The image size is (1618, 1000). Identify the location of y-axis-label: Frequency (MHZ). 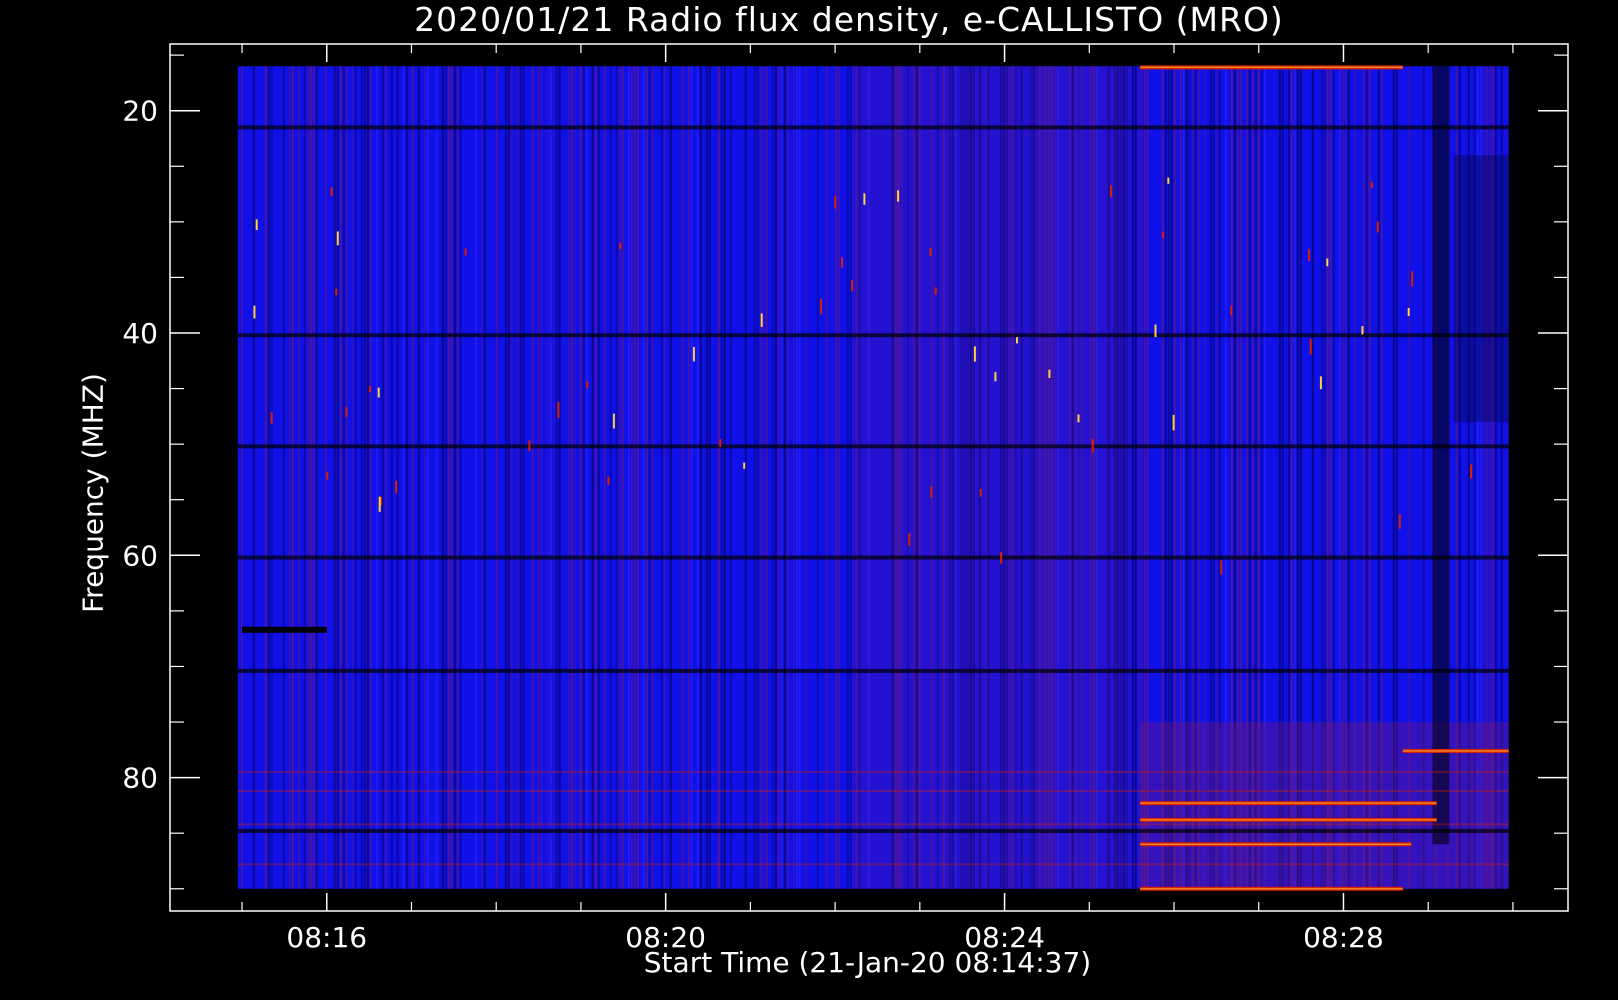
(93, 493).